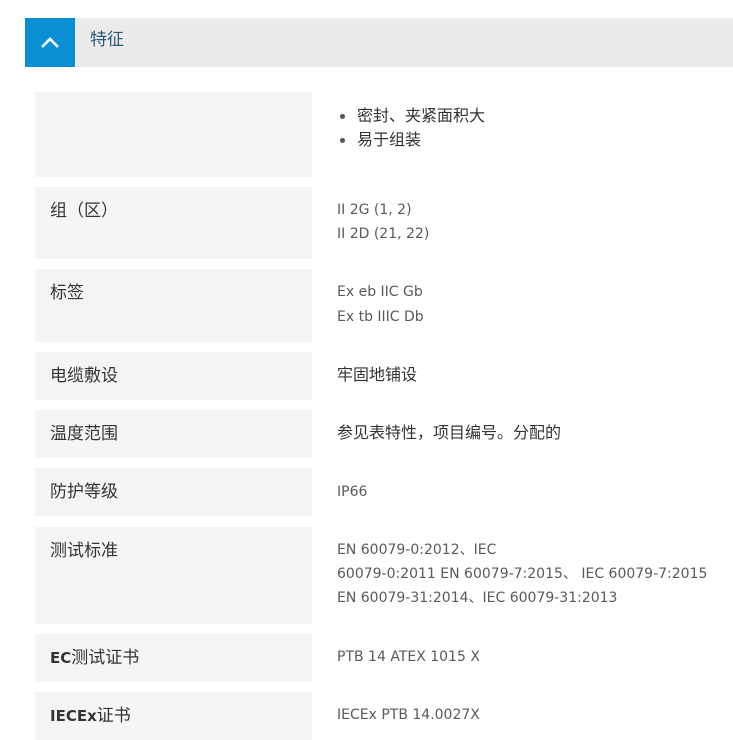 The image size is (733, 740). I want to click on list-item: 易于组装, so click(532, 140).